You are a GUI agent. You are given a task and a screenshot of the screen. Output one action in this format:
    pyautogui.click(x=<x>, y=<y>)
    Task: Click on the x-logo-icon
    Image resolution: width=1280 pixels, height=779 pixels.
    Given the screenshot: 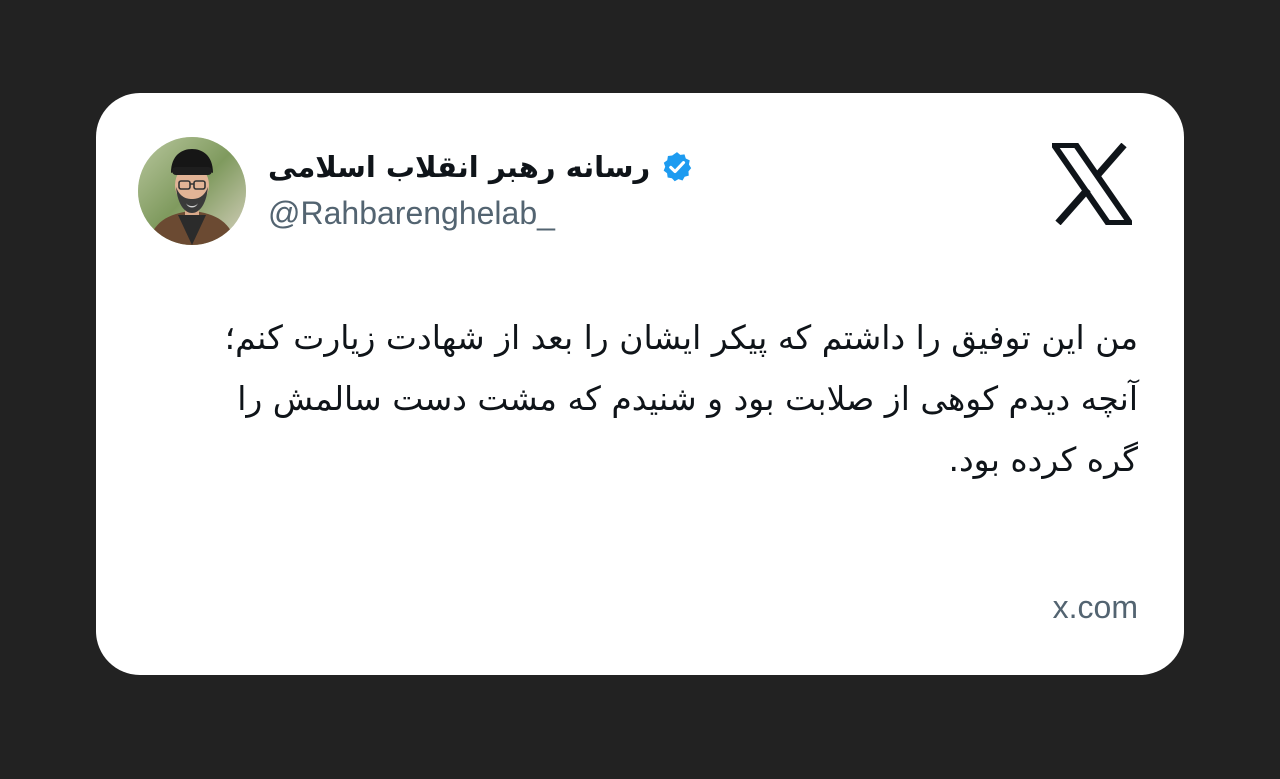 What is the action you would take?
    pyautogui.click(x=1092, y=184)
    